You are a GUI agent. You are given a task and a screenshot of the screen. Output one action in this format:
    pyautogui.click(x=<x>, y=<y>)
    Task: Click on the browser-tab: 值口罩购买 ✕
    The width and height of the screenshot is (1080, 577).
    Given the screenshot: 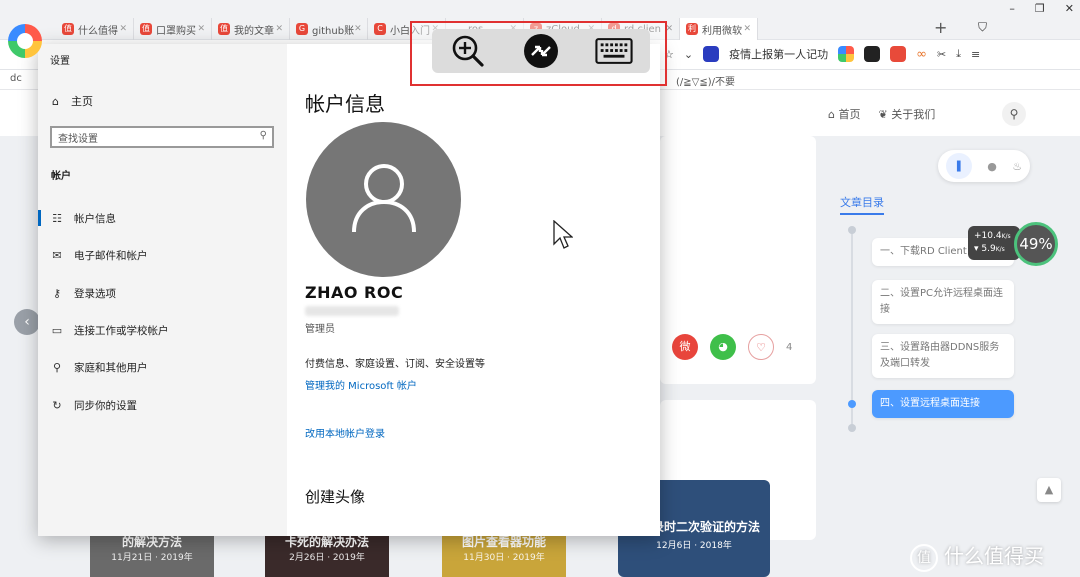 What is the action you would take?
    pyautogui.click(x=173, y=29)
    